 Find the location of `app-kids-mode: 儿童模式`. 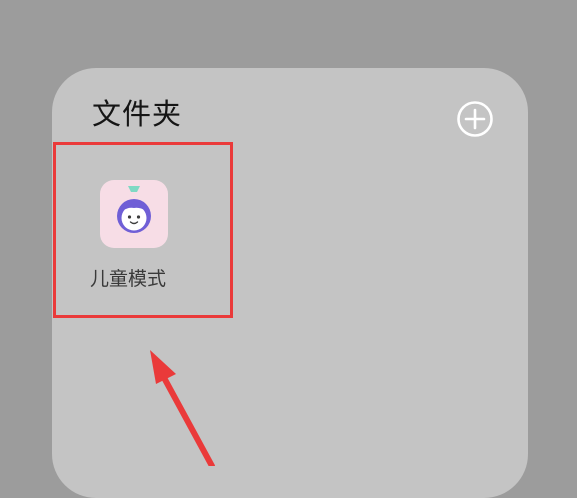

app-kids-mode: 儿童模式 is located at coordinates (142, 229).